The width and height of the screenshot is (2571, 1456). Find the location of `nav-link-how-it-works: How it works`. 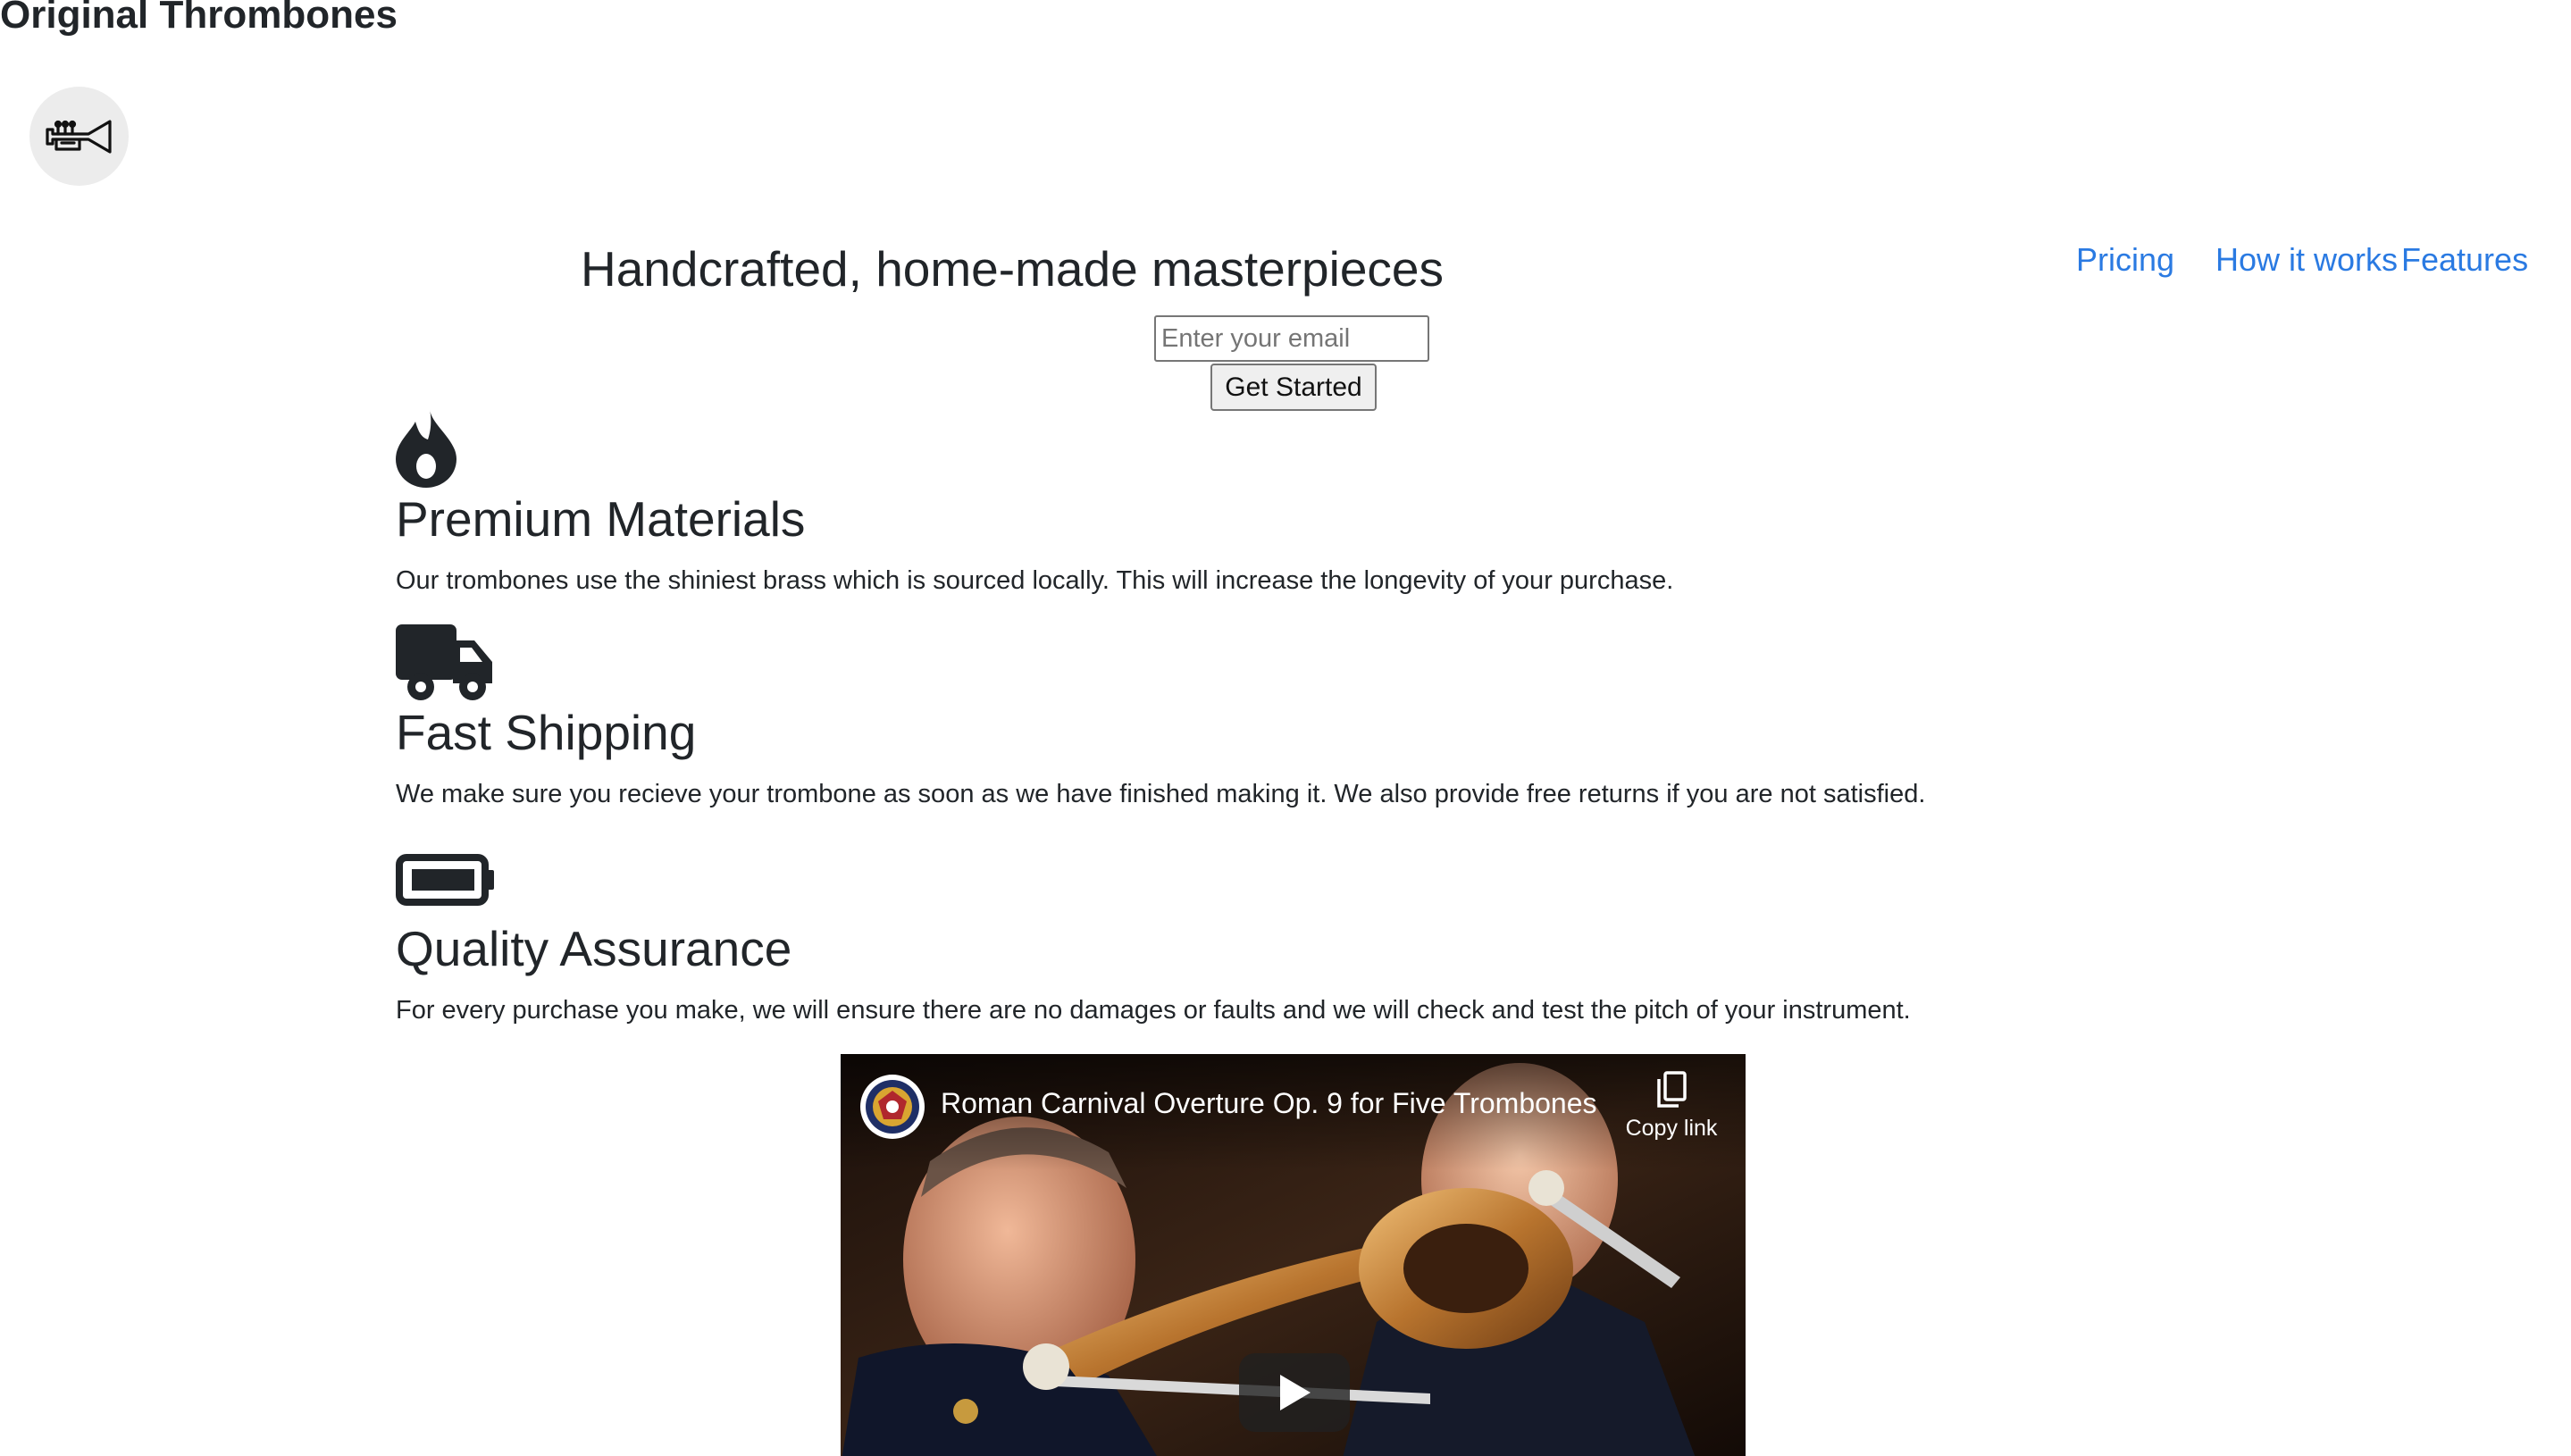

nav-link-how-it-works: How it works is located at coordinates (2306, 259).